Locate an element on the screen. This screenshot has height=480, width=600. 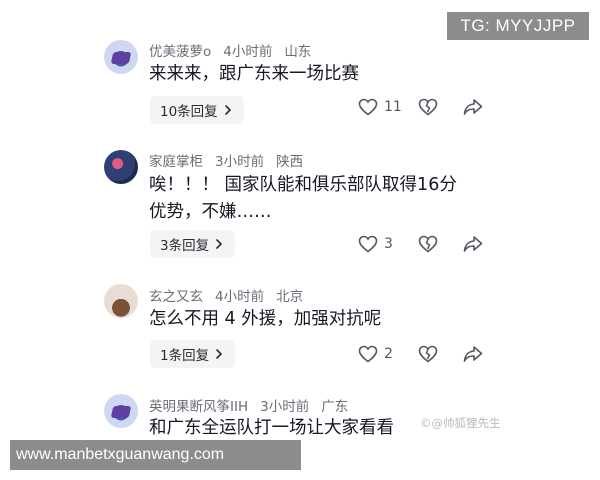
author-watermark: ©@帅狐狸先生 is located at coordinates (460, 423).